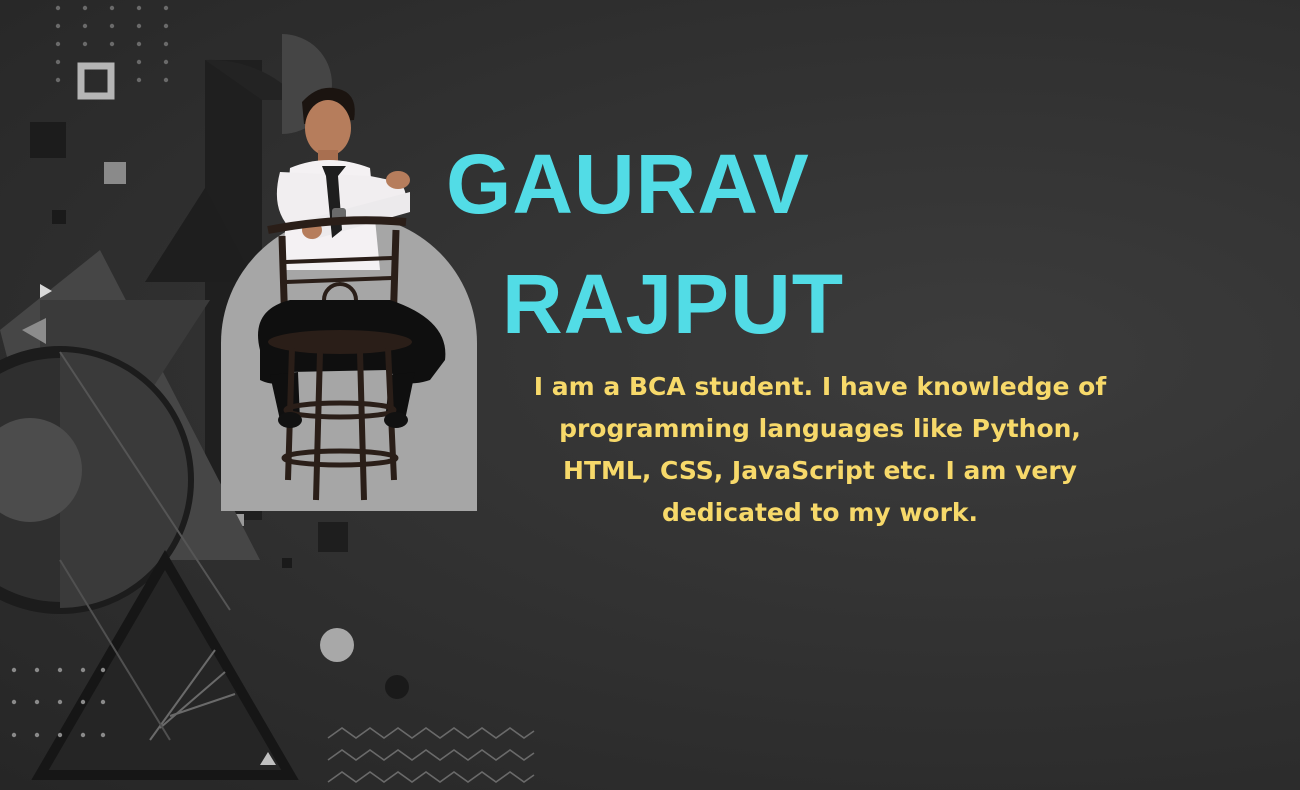 The image size is (1300, 790). What do you see at coordinates (337, 645) in the screenshot?
I see `circle-icon` at bounding box center [337, 645].